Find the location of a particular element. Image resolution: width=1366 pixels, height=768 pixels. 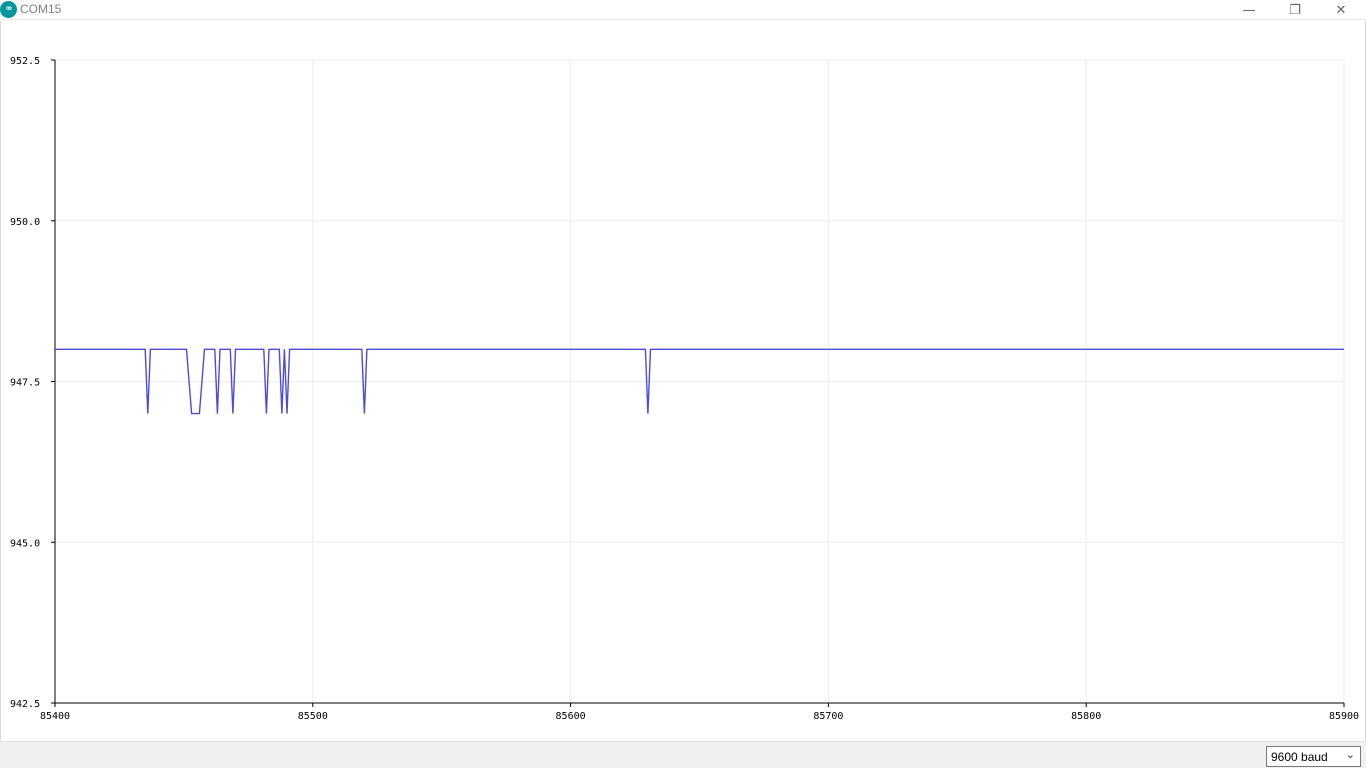

baud-rate-value: 9600 baud is located at coordinates (1299, 756).